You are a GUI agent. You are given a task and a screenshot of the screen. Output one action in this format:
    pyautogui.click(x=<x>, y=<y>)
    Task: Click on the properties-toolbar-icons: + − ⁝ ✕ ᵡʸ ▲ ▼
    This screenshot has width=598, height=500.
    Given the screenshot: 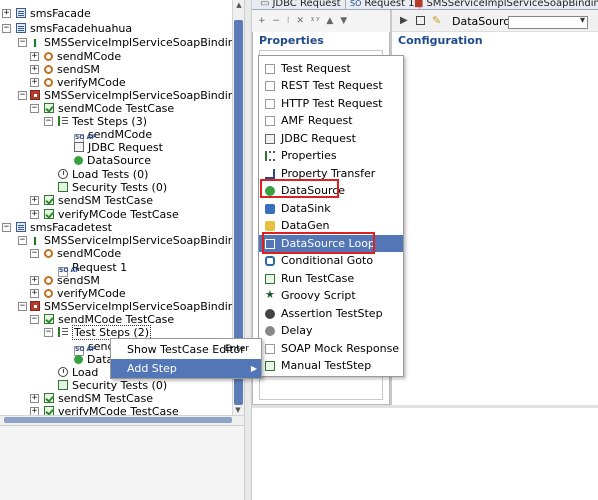 What is the action you would take?
    pyautogui.click(x=303, y=21)
    